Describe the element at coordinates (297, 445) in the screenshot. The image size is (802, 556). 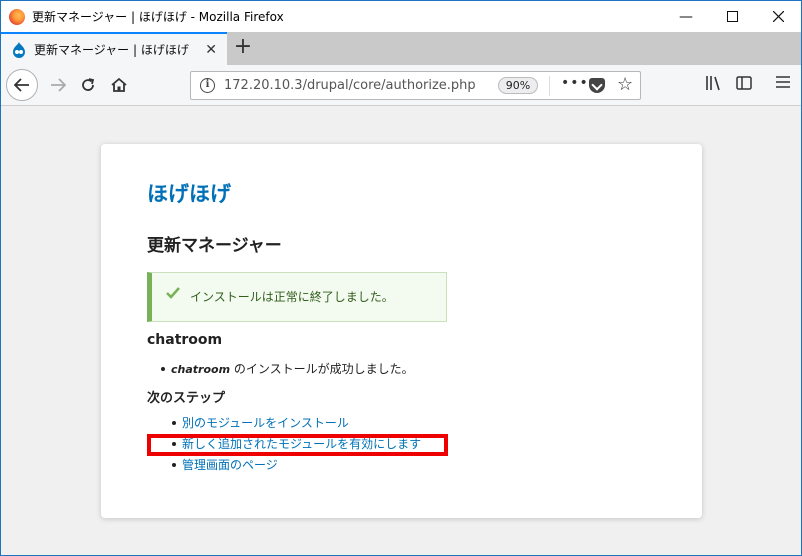
I see `highlight-box` at that location.